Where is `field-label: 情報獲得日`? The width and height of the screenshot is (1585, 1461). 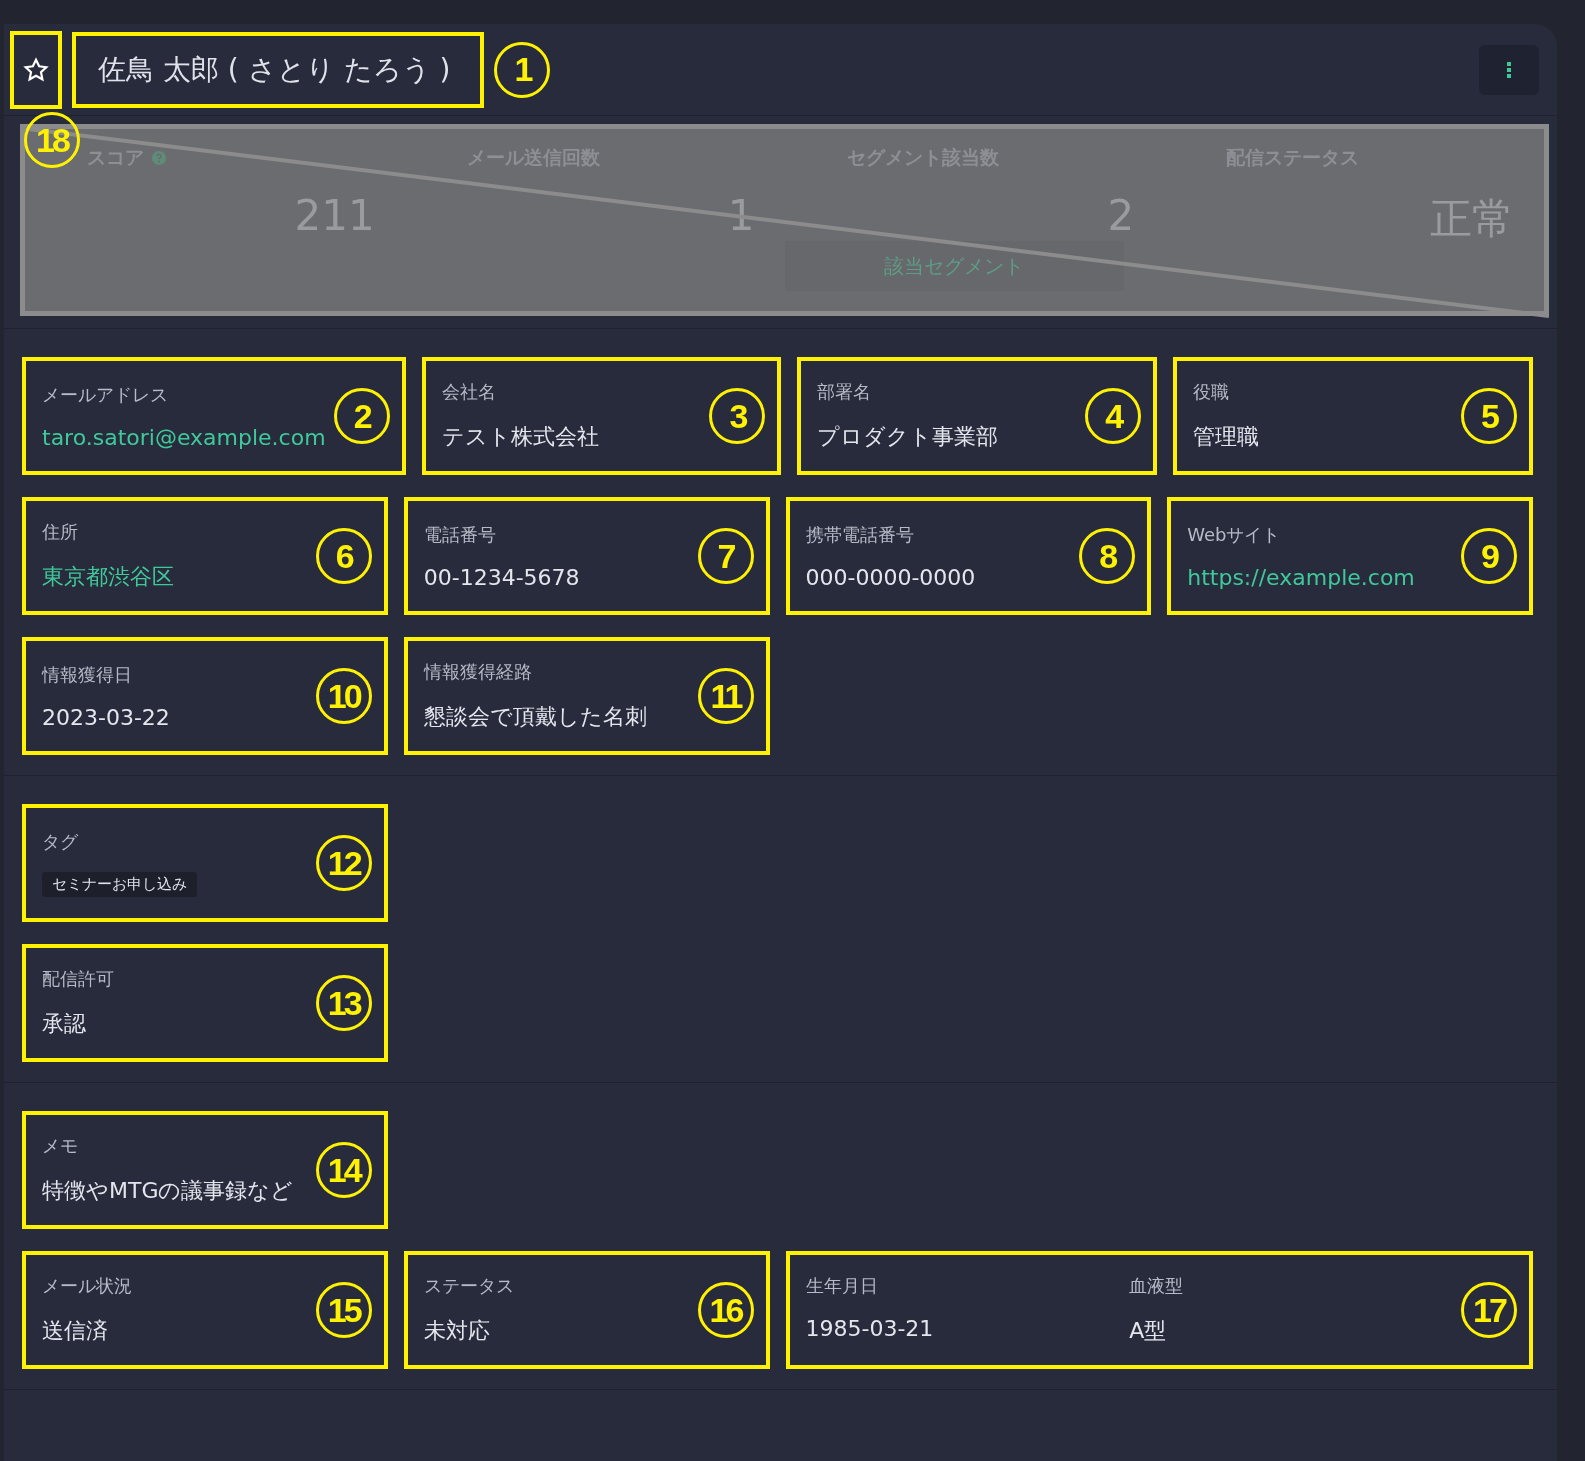
field-label: 情報獲得日 is located at coordinates (87, 674).